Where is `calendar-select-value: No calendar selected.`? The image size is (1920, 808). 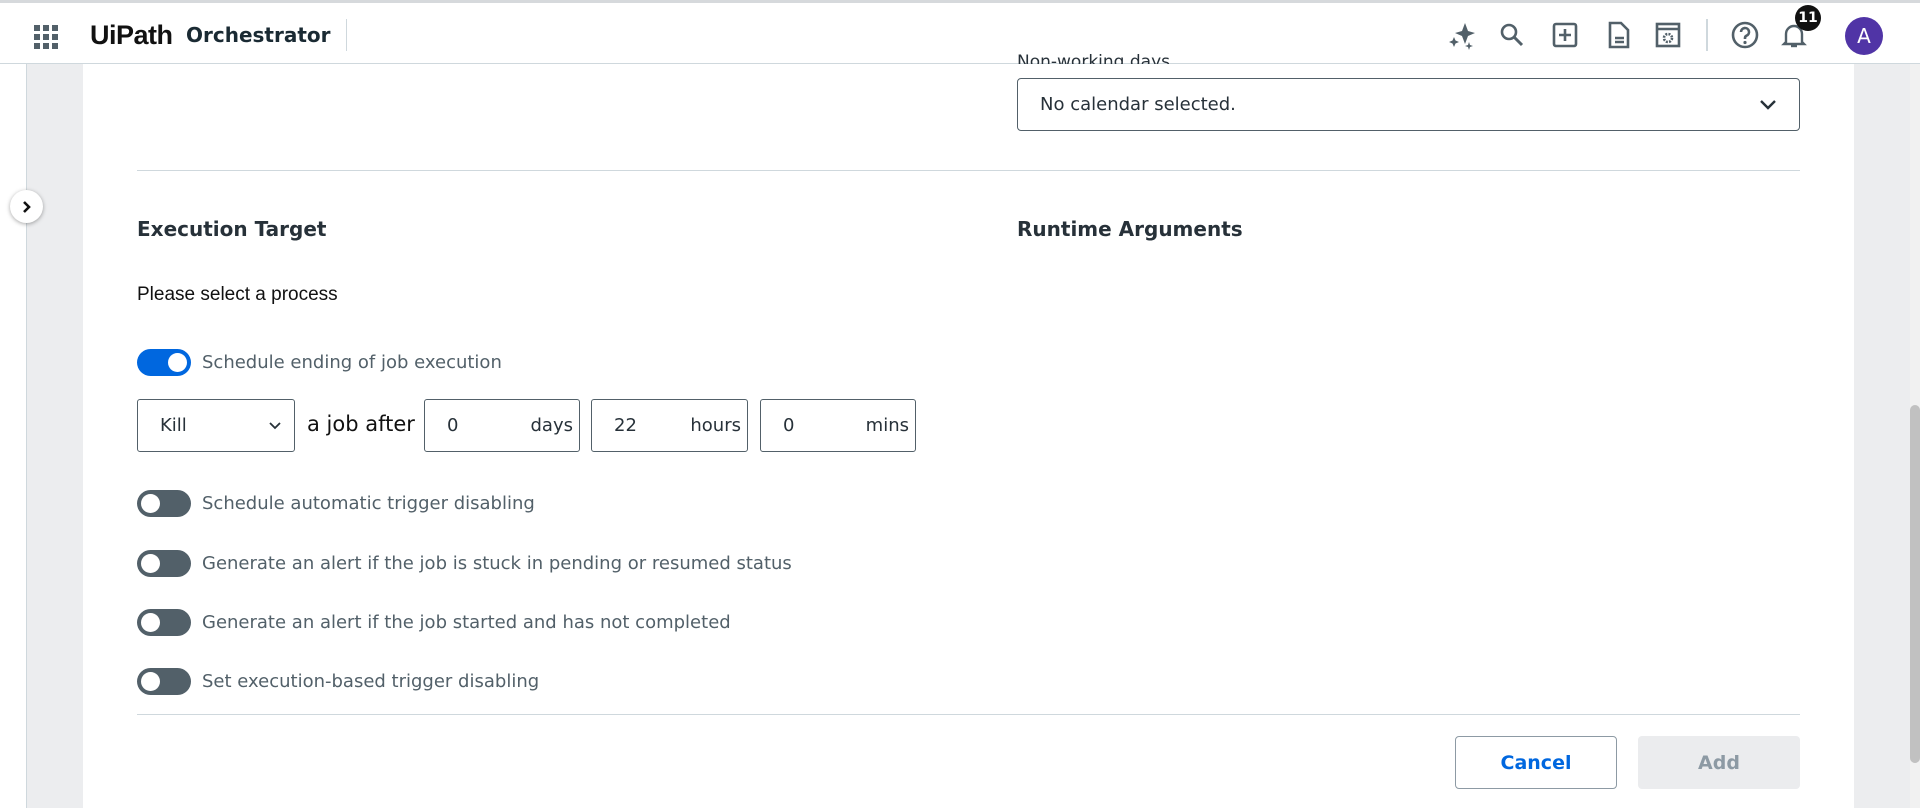 calendar-select-value: No calendar selected. is located at coordinates (1138, 104).